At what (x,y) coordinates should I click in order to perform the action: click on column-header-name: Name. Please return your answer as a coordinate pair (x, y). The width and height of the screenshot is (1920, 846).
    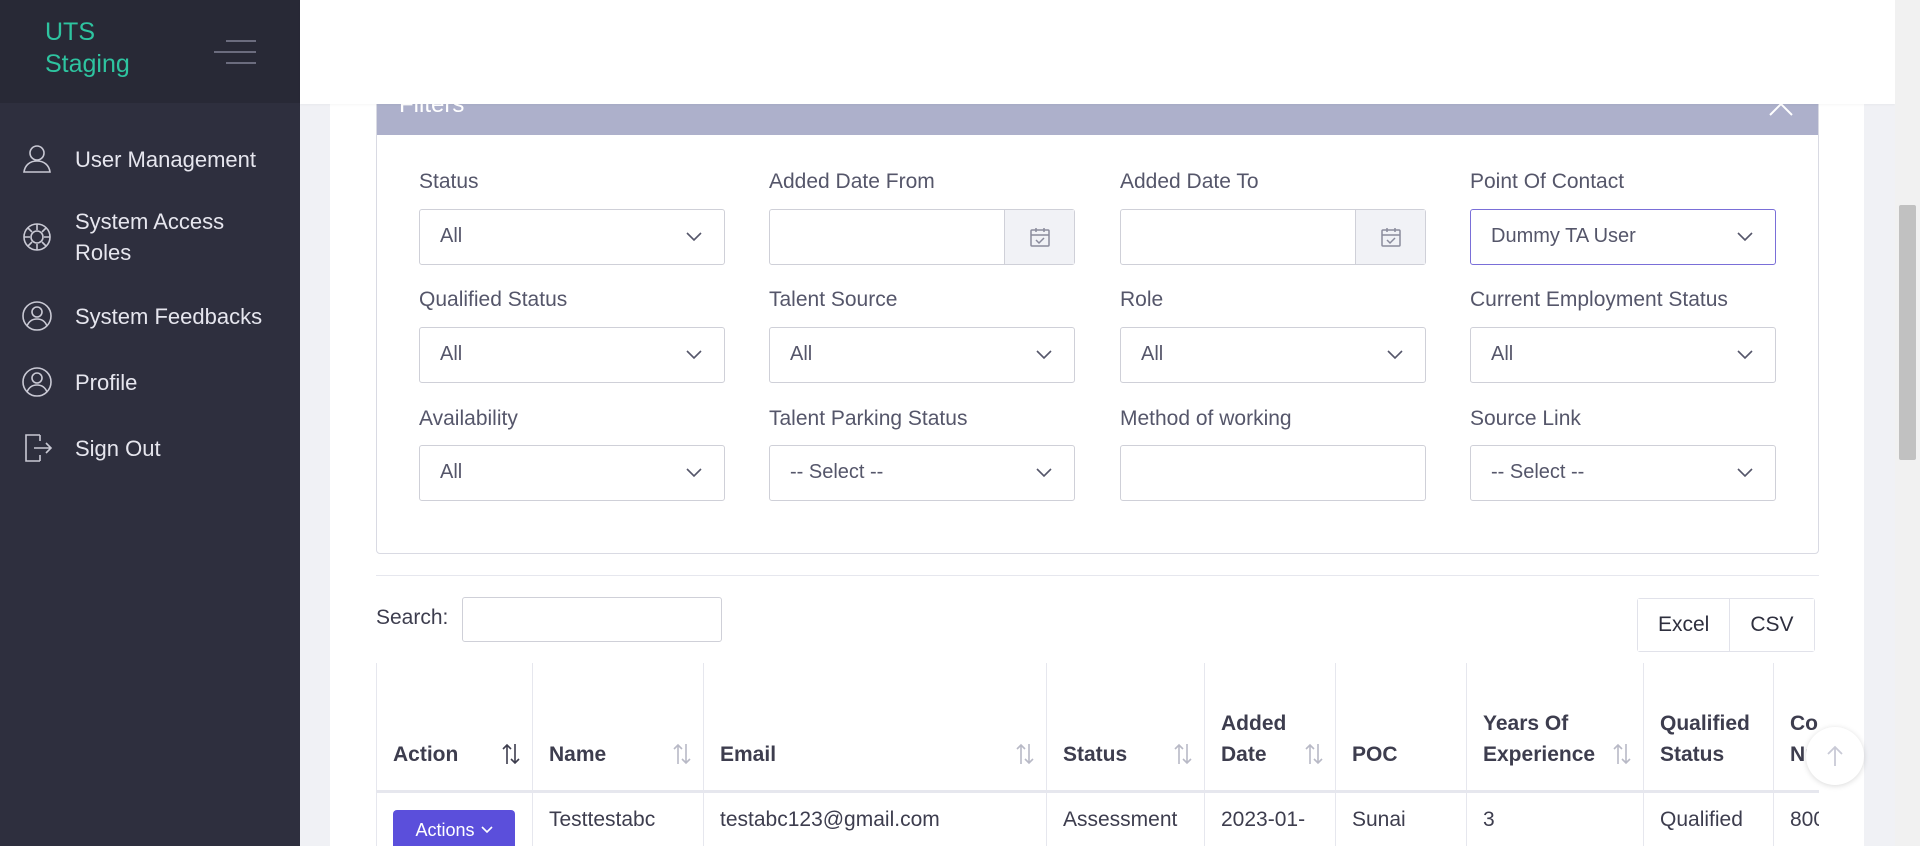
    Looking at the image, I should click on (618, 728).